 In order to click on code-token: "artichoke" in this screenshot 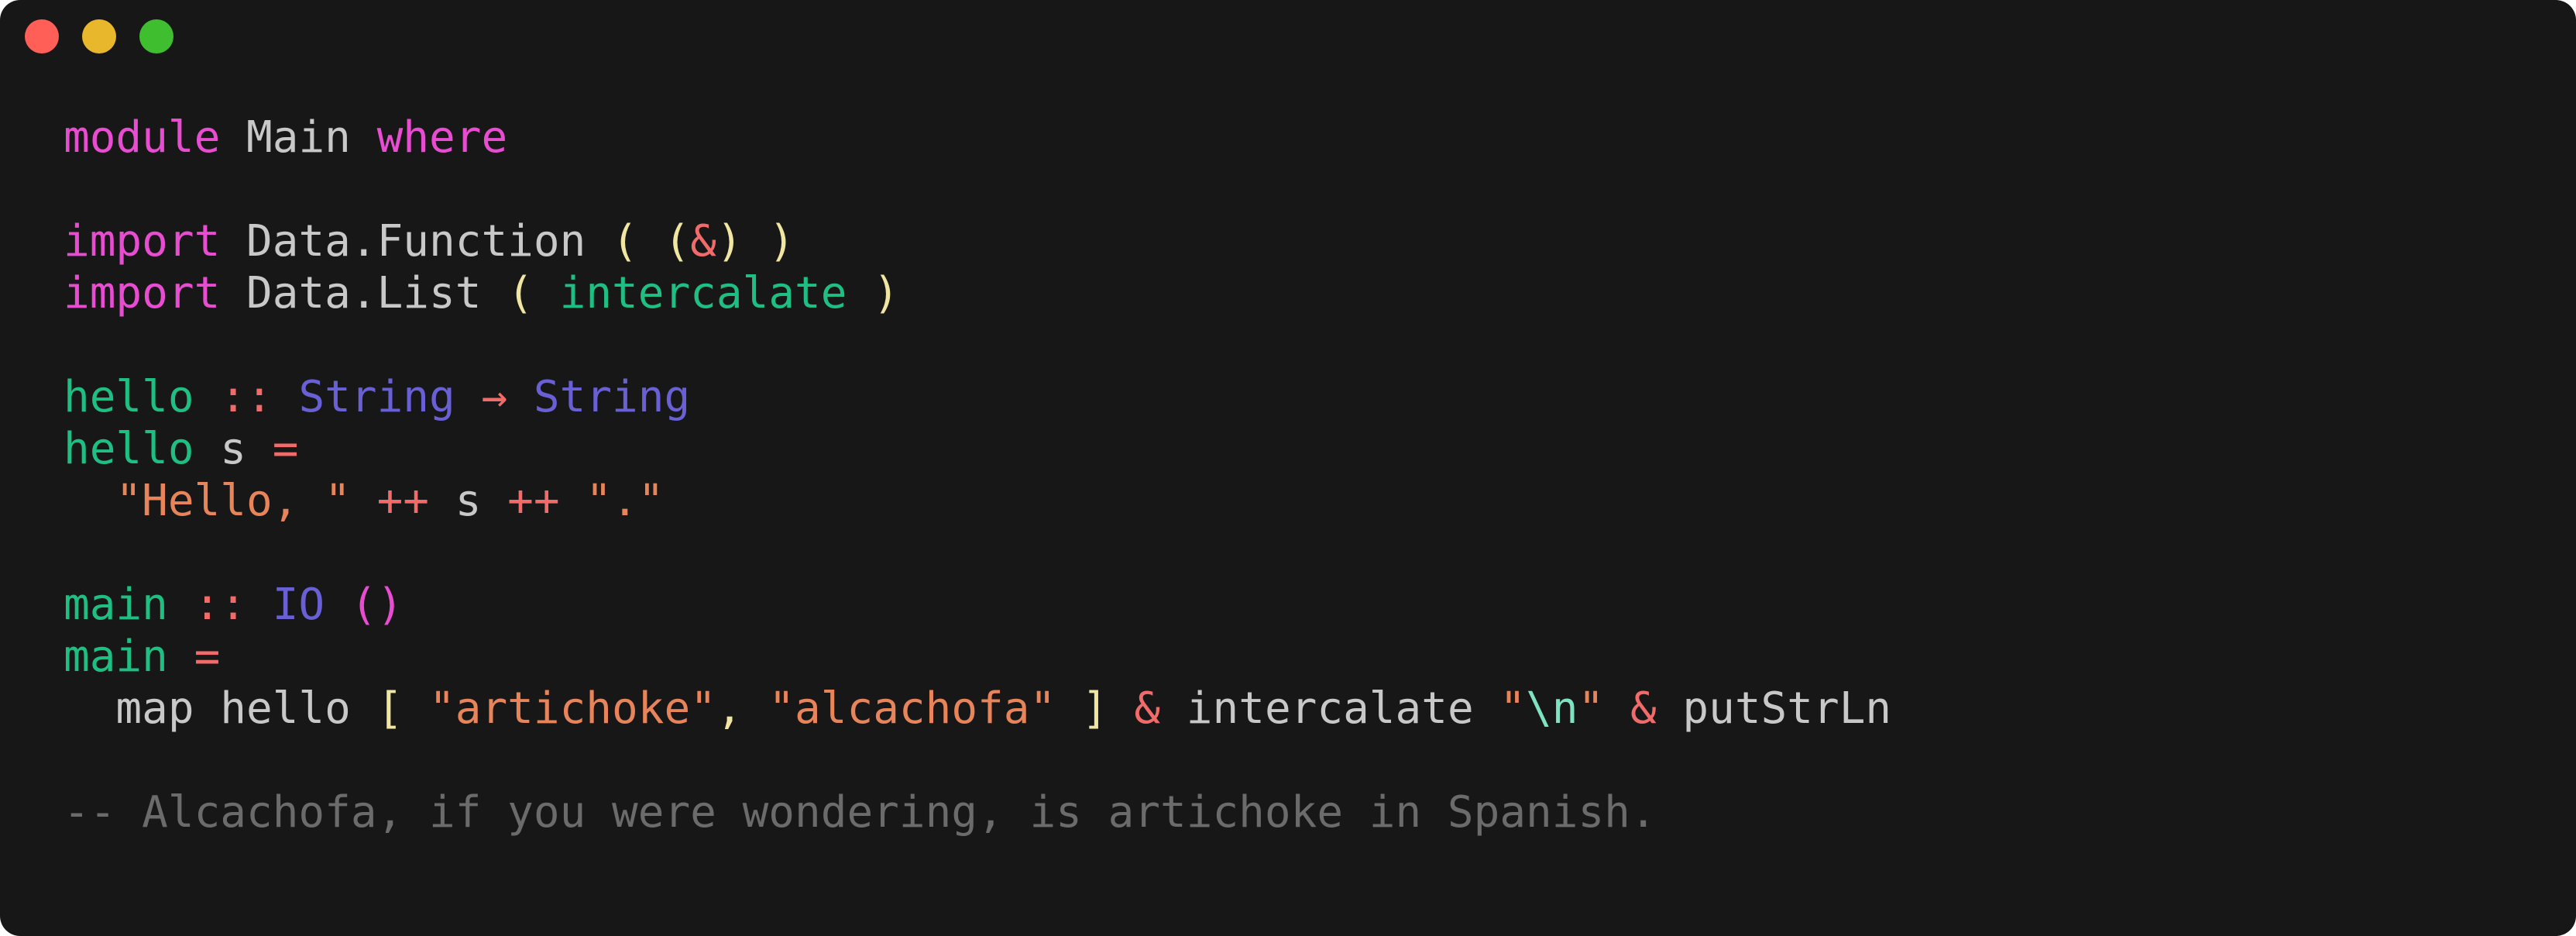, I will do `click(572, 708)`.